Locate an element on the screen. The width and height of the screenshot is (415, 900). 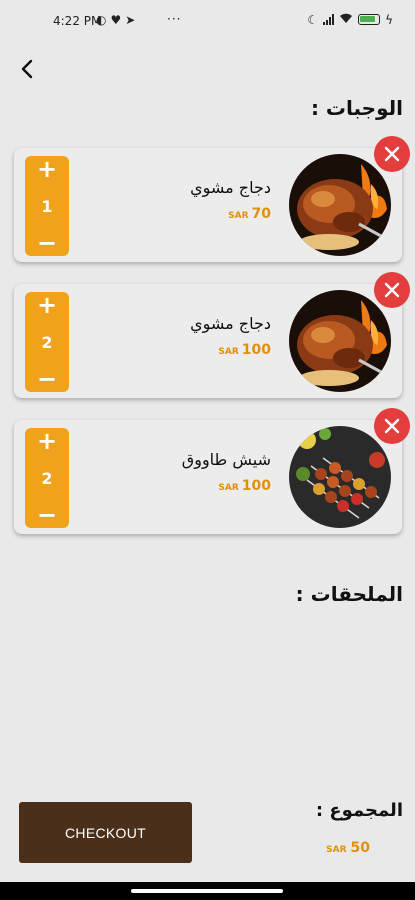
wifi-icon is located at coordinates (346, 19).